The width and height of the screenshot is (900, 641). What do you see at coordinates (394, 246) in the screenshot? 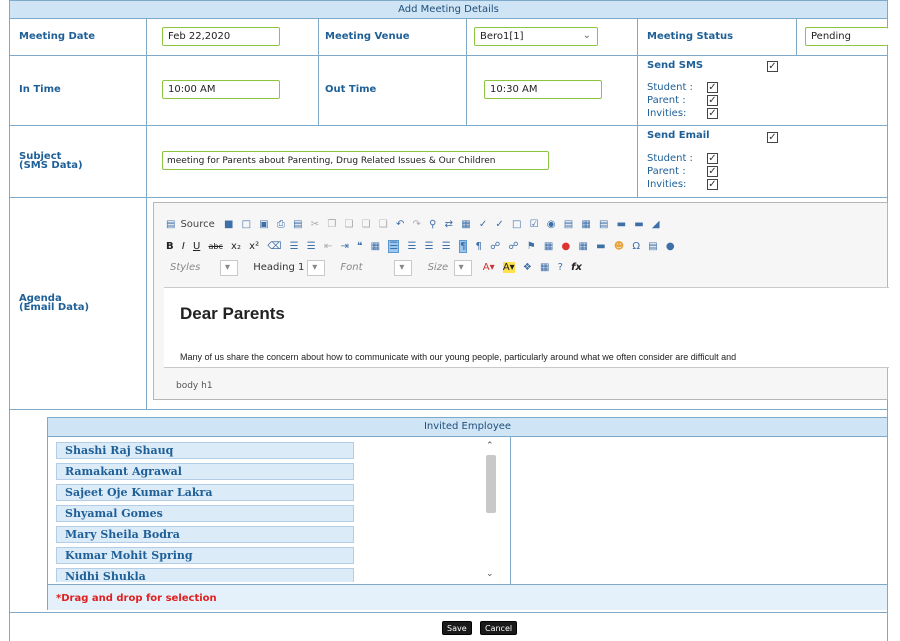
I see `align-left-icon: ☰` at bounding box center [394, 246].